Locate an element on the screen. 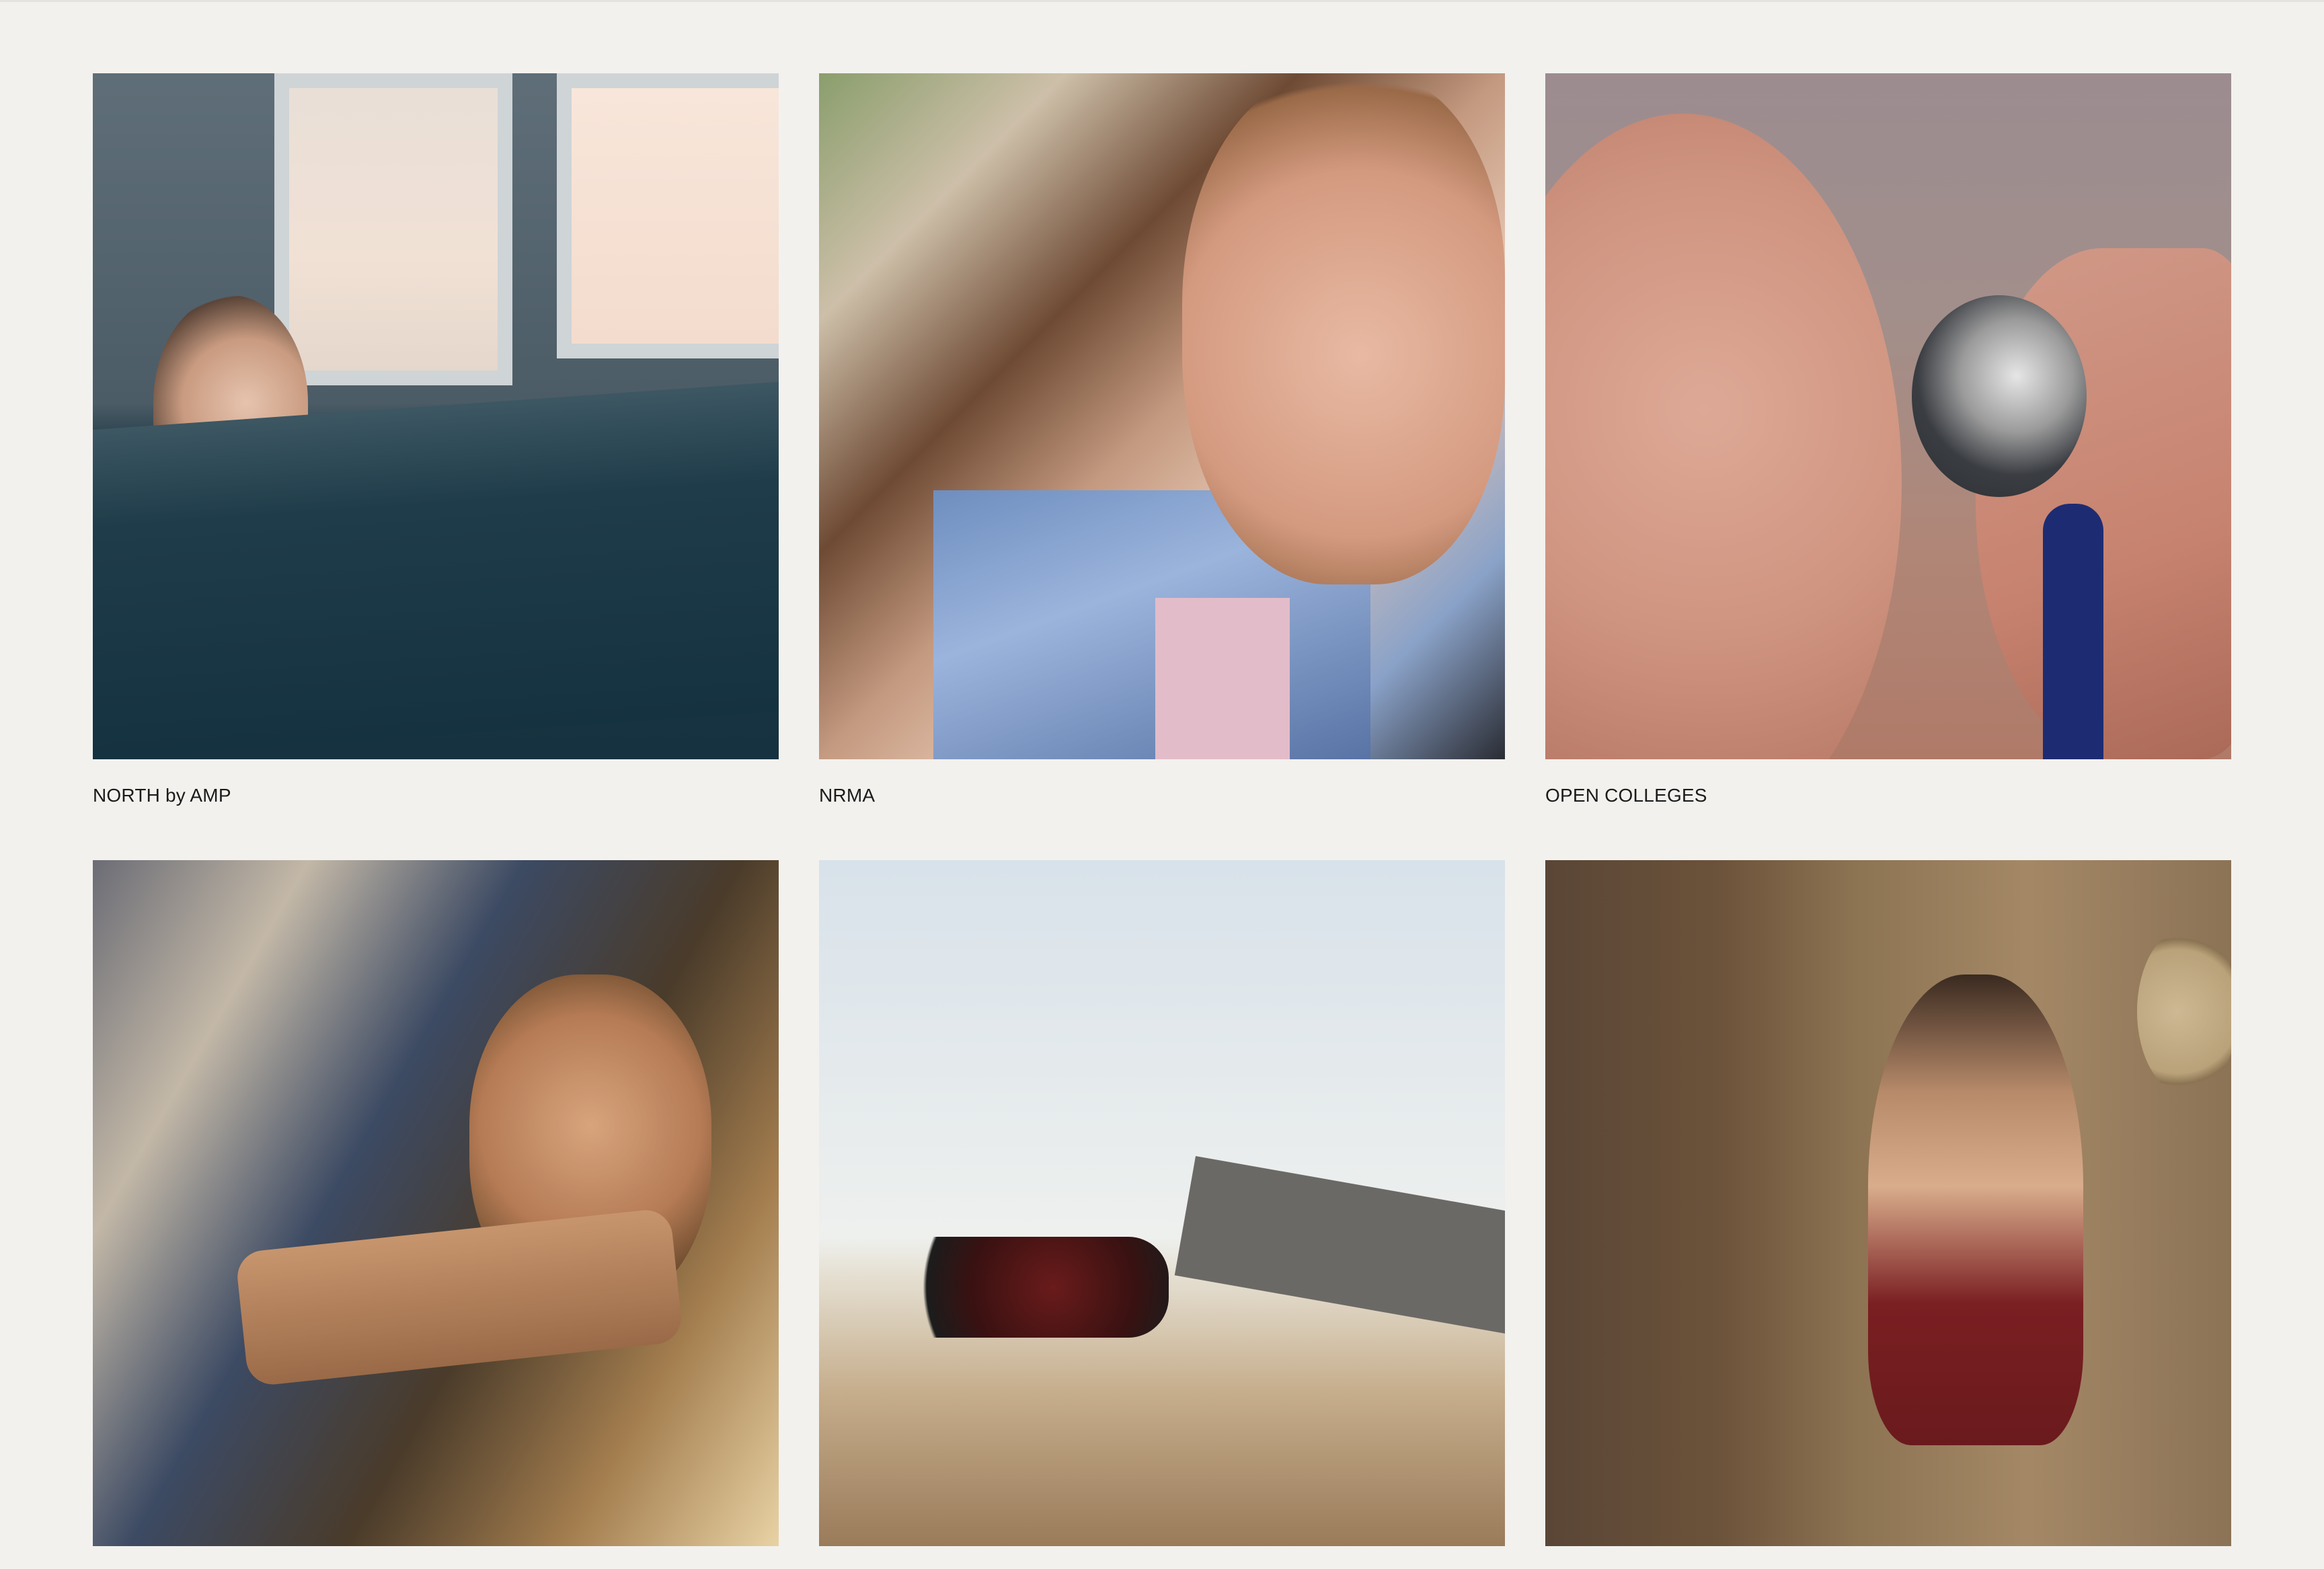  shoulder-shape is located at coordinates (1723, 436).